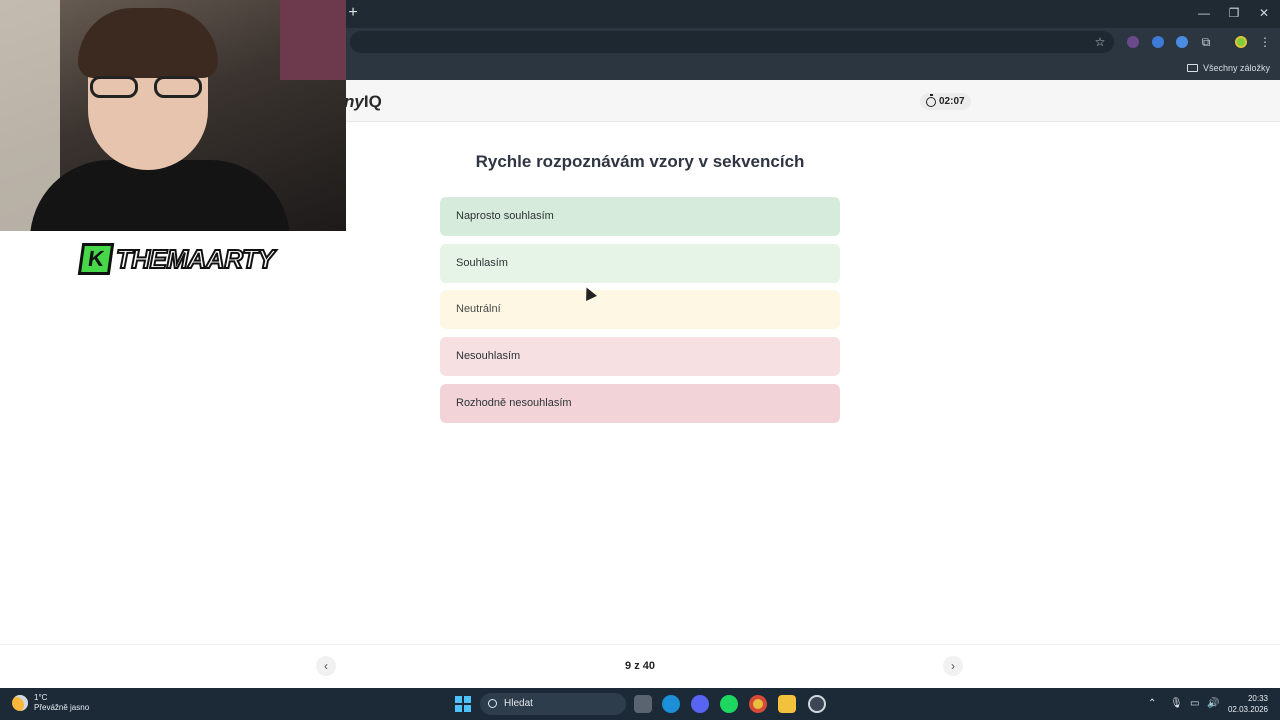  I want to click on volume-icon: 🔊, so click(1213, 704).